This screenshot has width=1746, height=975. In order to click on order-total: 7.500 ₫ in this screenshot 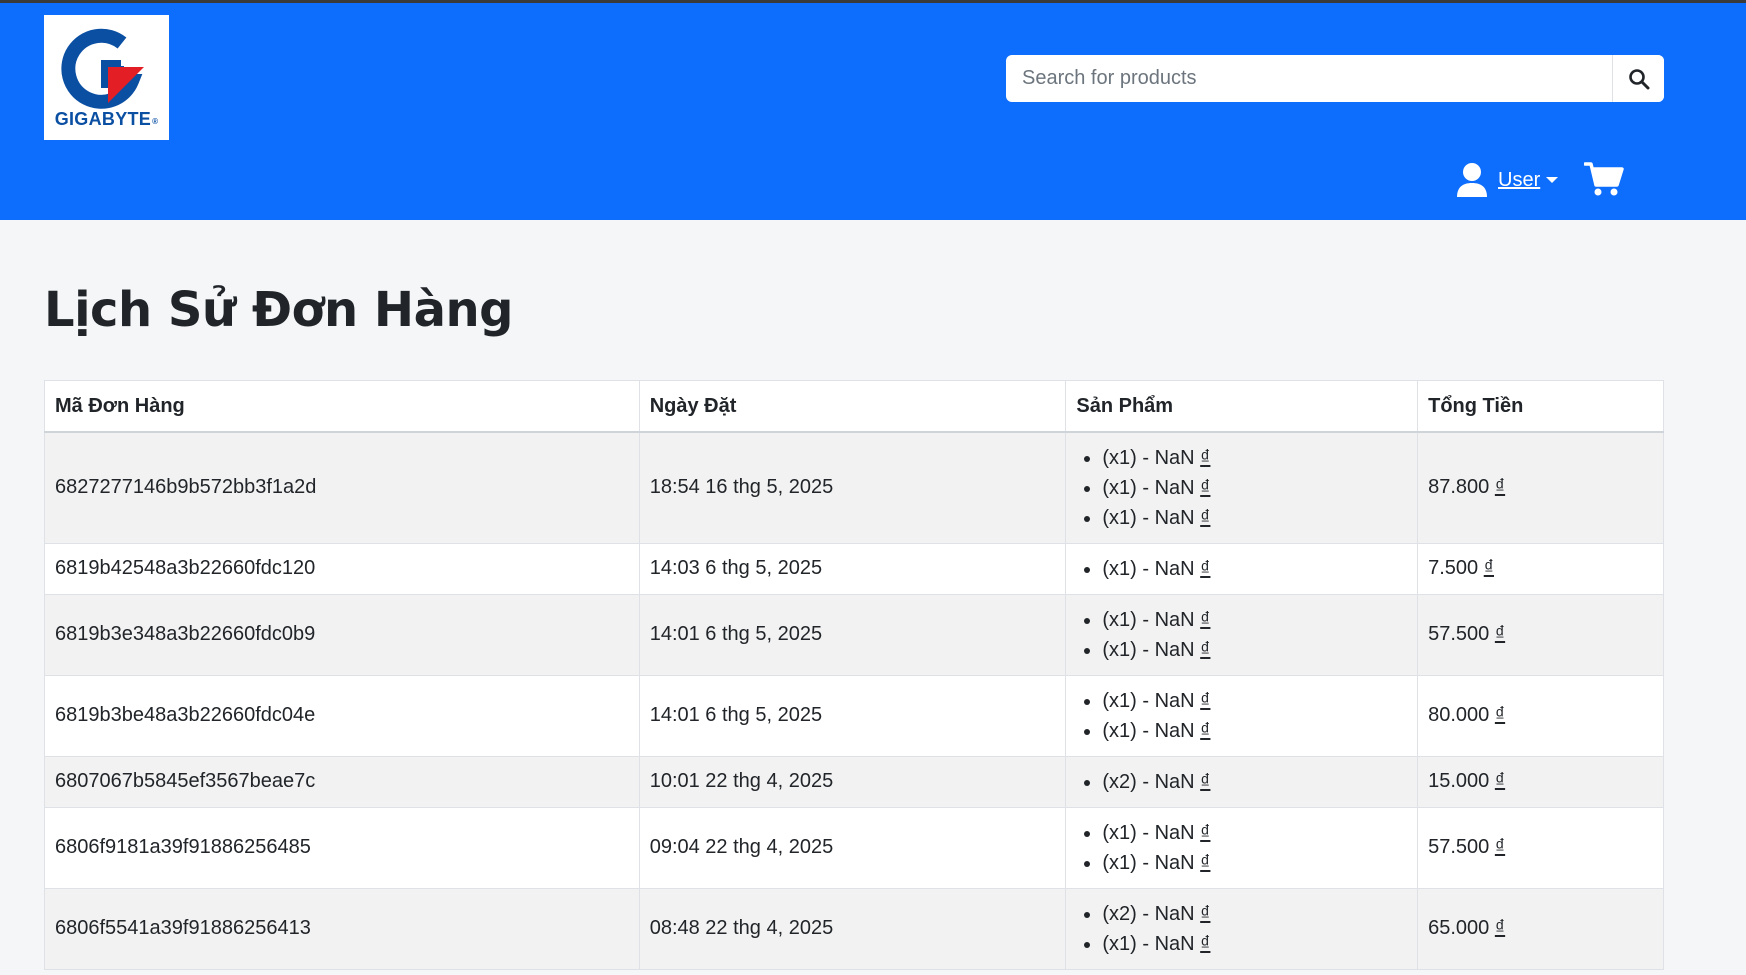, I will do `click(1540, 568)`.